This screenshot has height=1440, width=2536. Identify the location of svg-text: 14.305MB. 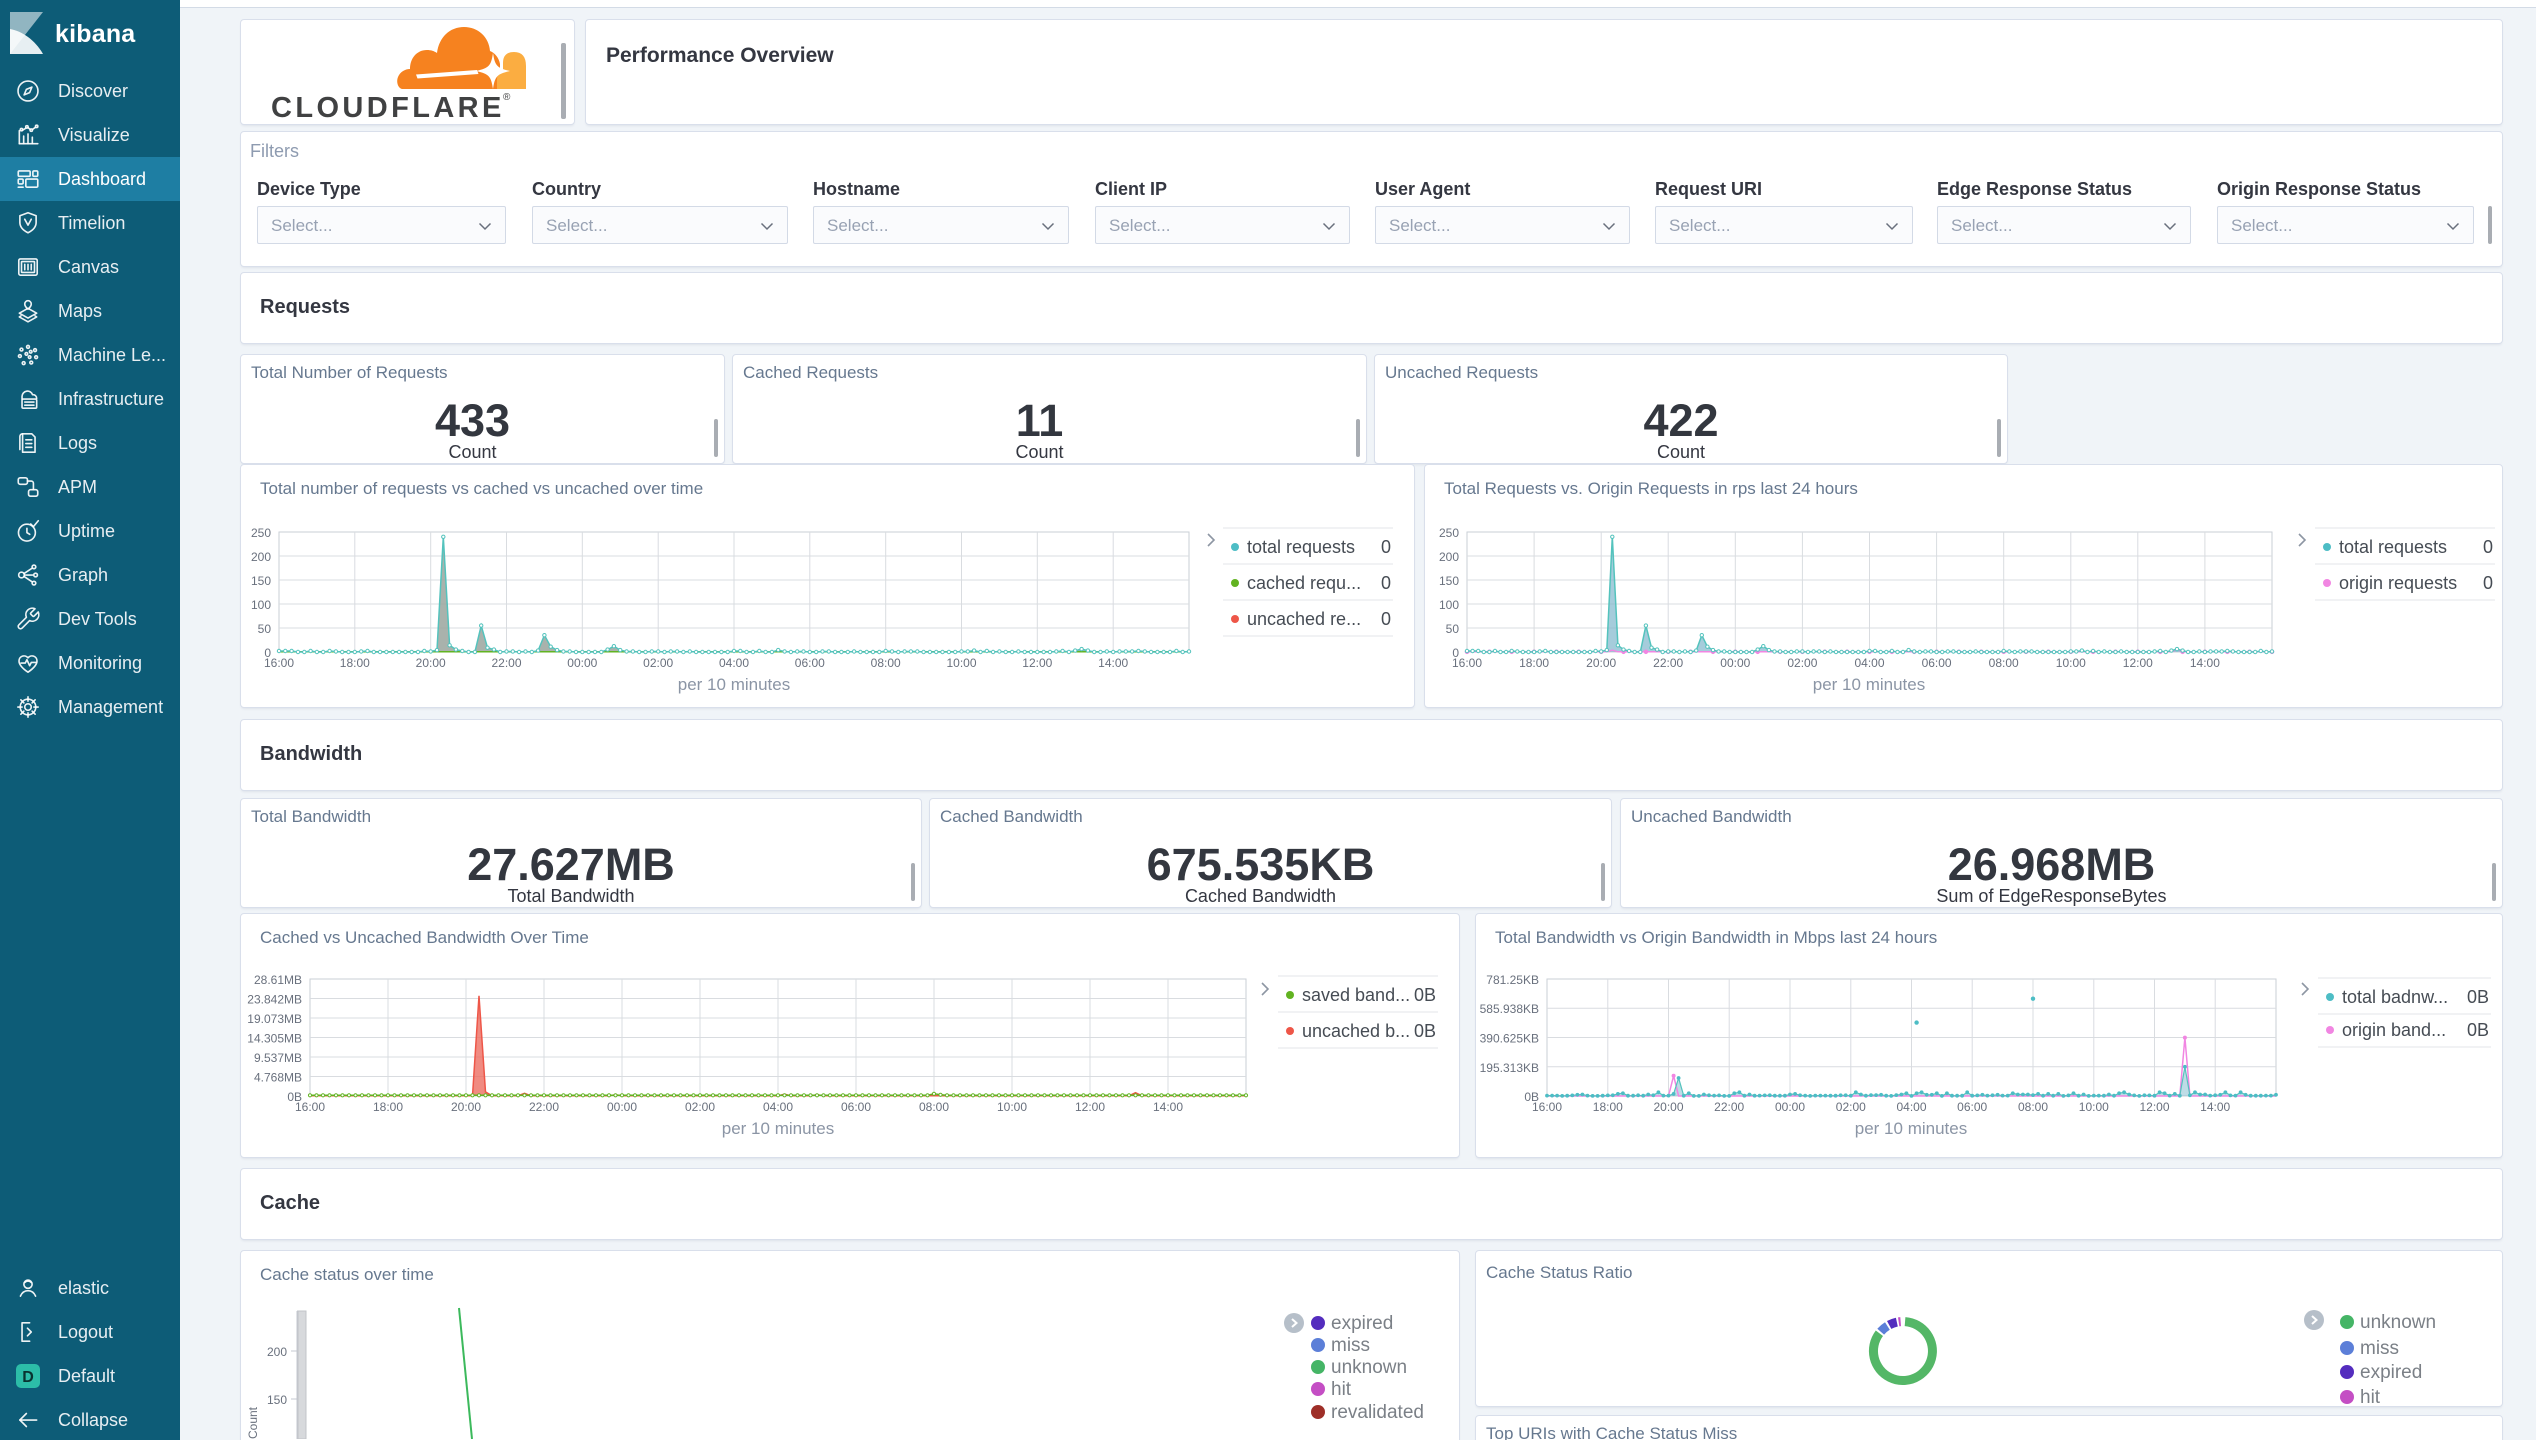
(274, 1039).